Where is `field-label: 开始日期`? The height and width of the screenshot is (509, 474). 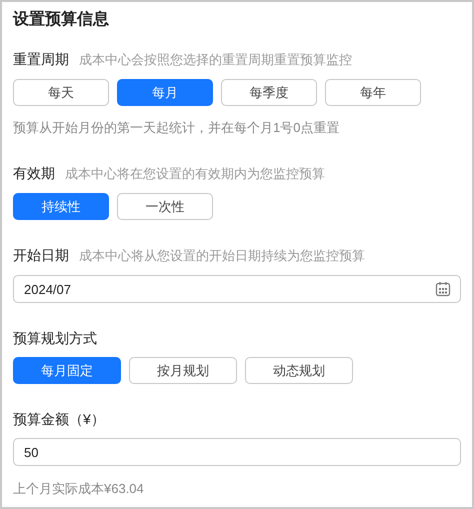 field-label: 开始日期 is located at coordinates (41, 255).